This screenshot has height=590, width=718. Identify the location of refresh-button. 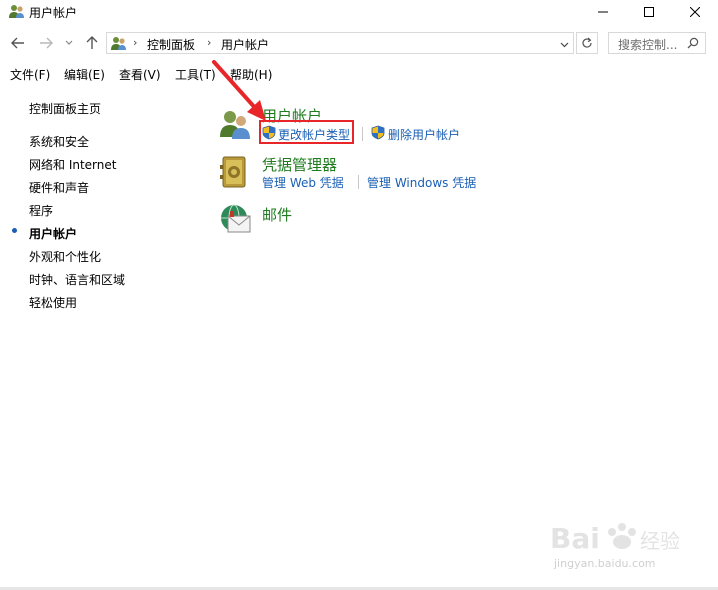
(587, 43).